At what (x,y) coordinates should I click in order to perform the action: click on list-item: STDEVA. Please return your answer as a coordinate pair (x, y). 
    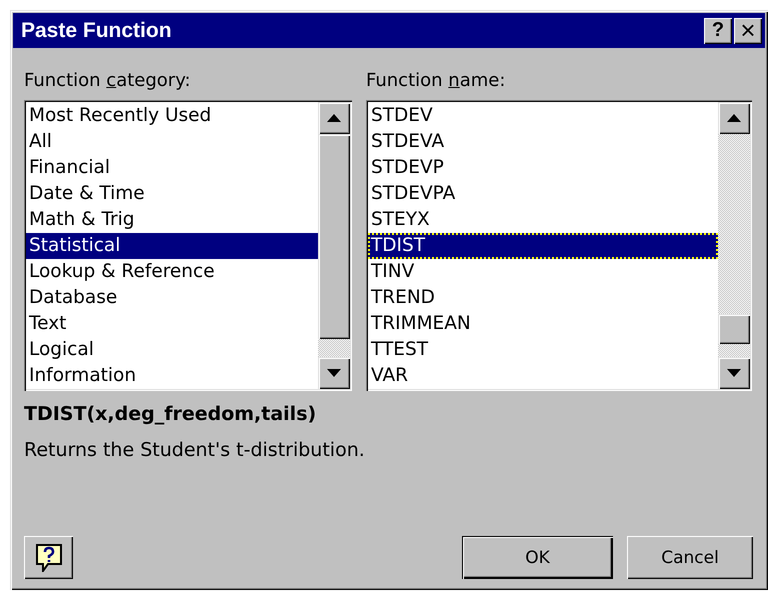
    Looking at the image, I should click on (543, 142).